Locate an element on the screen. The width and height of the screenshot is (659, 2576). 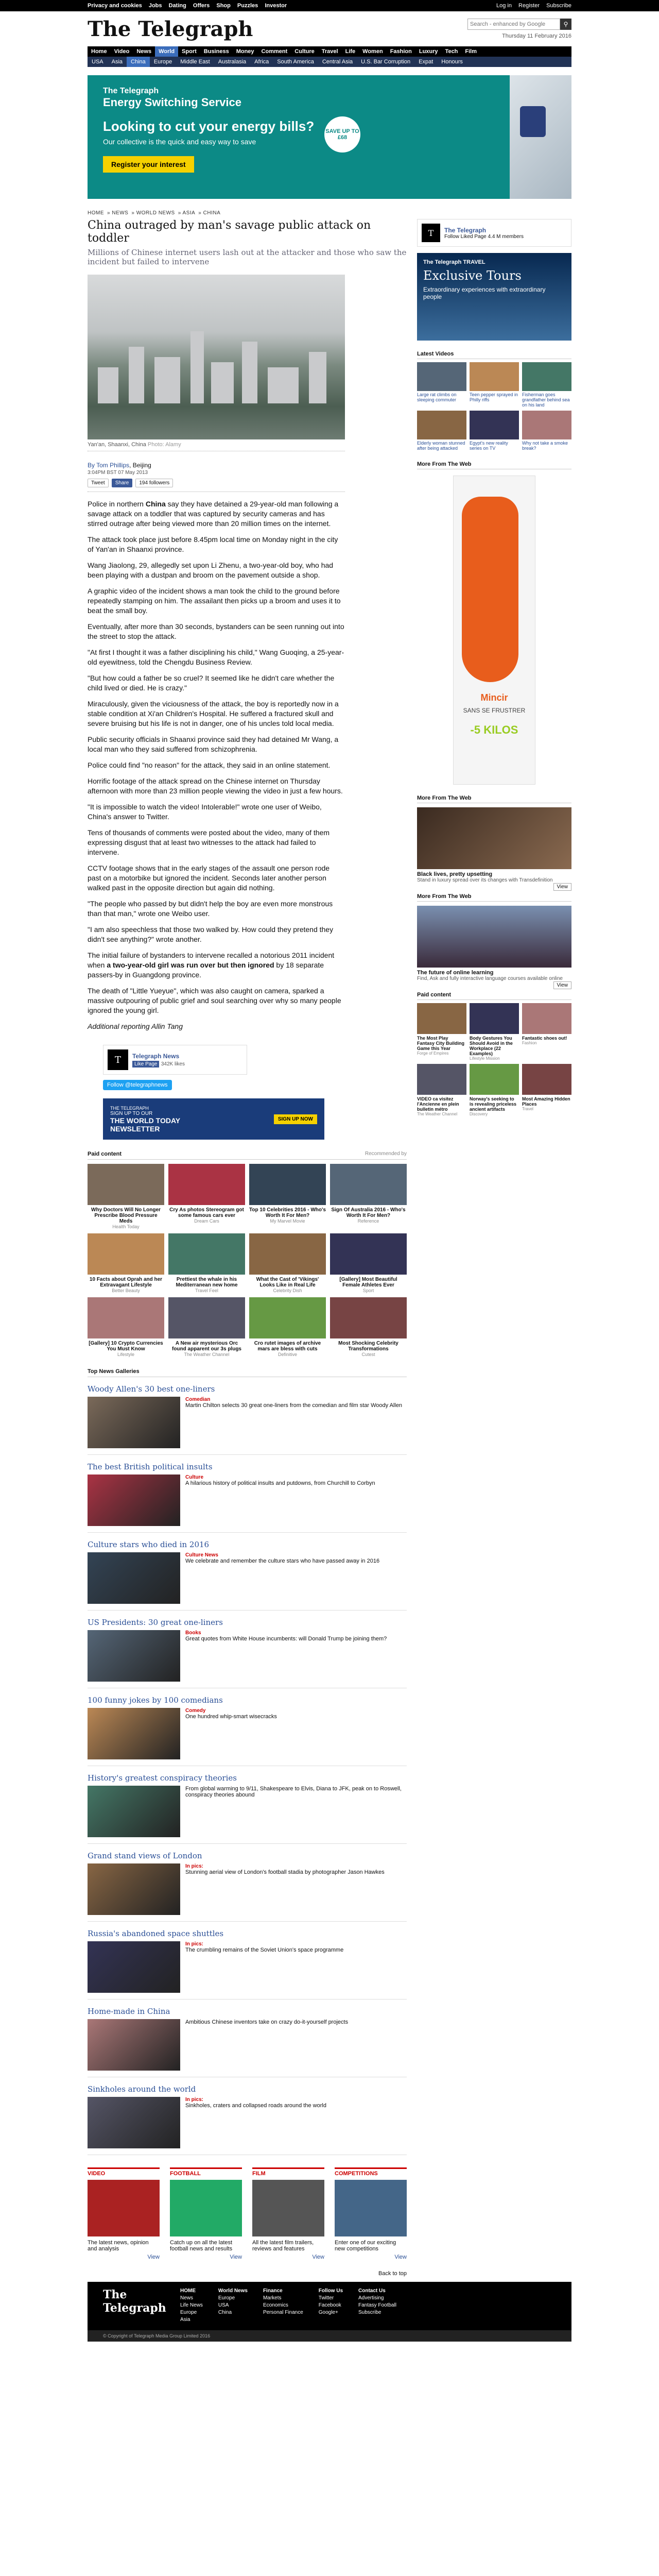
nav-item: Women is located at coordinates (373, 51).